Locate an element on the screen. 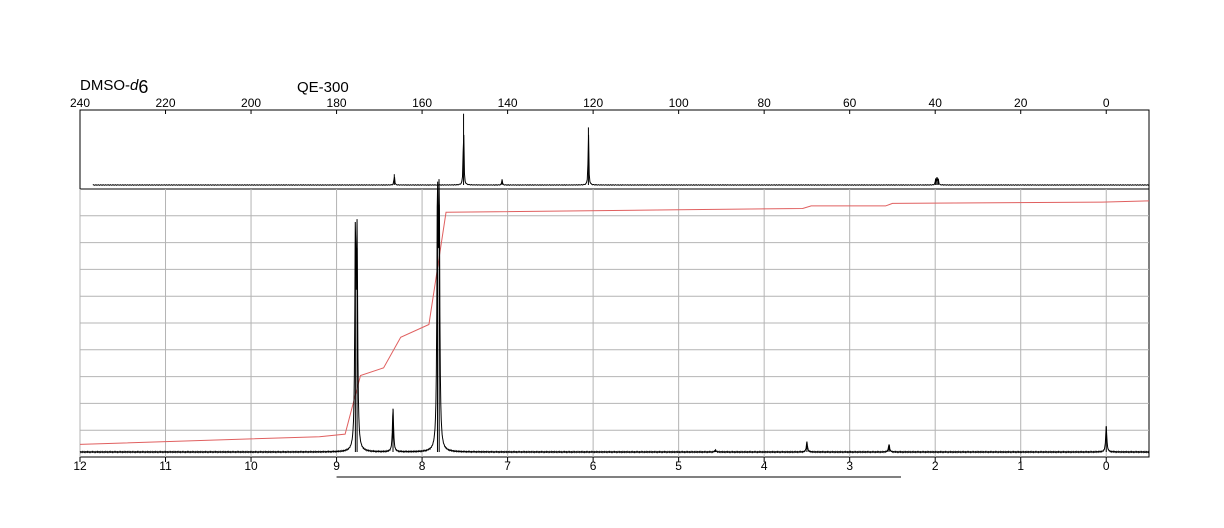 This screenshot has width=1224, height=528. h1-tick-label: 2 is located at coordinates (935, 466).